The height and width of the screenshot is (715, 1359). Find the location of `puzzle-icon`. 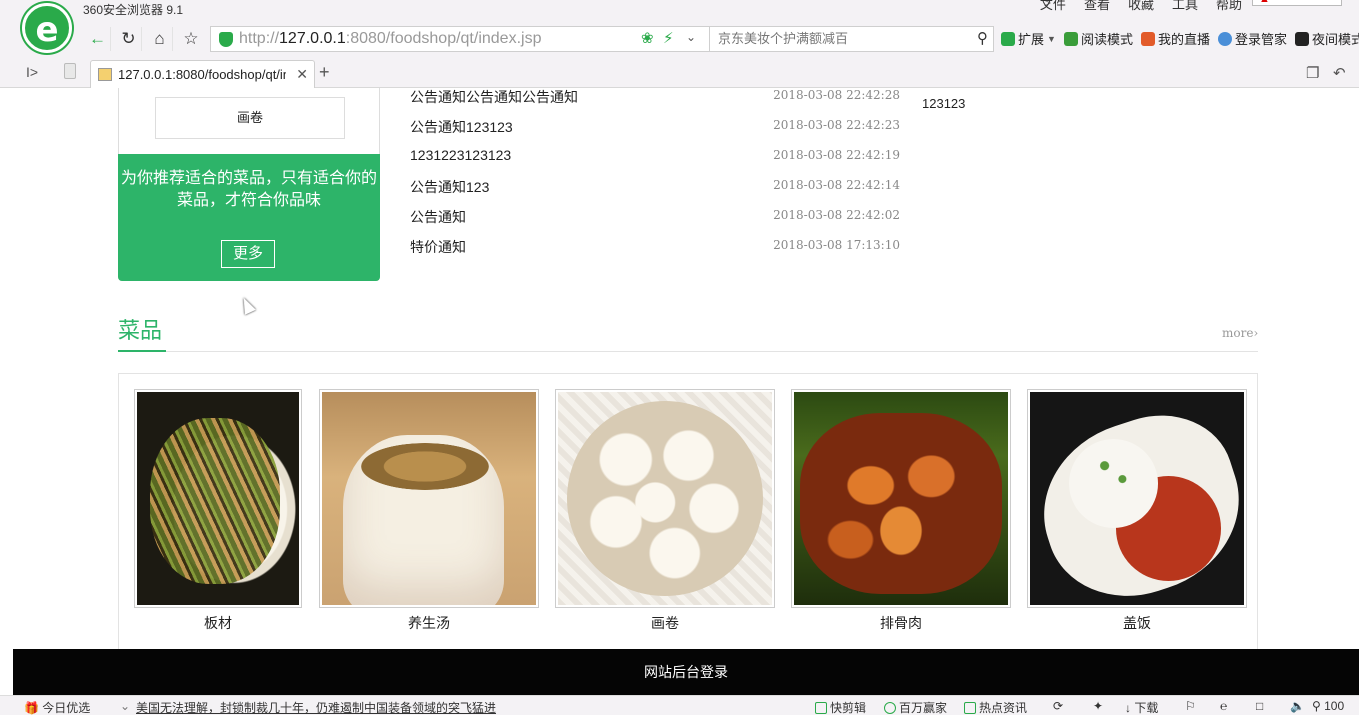

puzzle-icon is located at coordinates (1008, 38).